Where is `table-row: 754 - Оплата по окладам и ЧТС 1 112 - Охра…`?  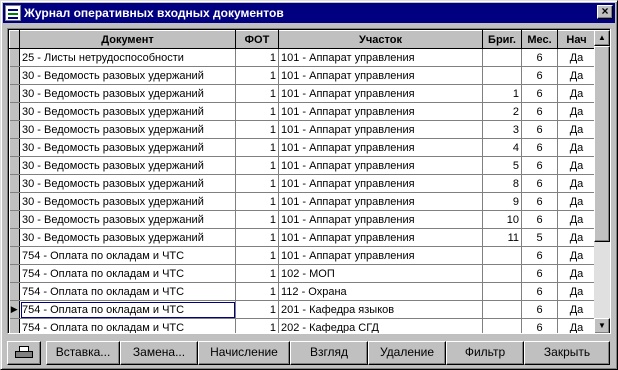
table-row: 754 - Оплата по окладам и ЧТС 1 112 - Охра… is located at coordinates (302, 291).